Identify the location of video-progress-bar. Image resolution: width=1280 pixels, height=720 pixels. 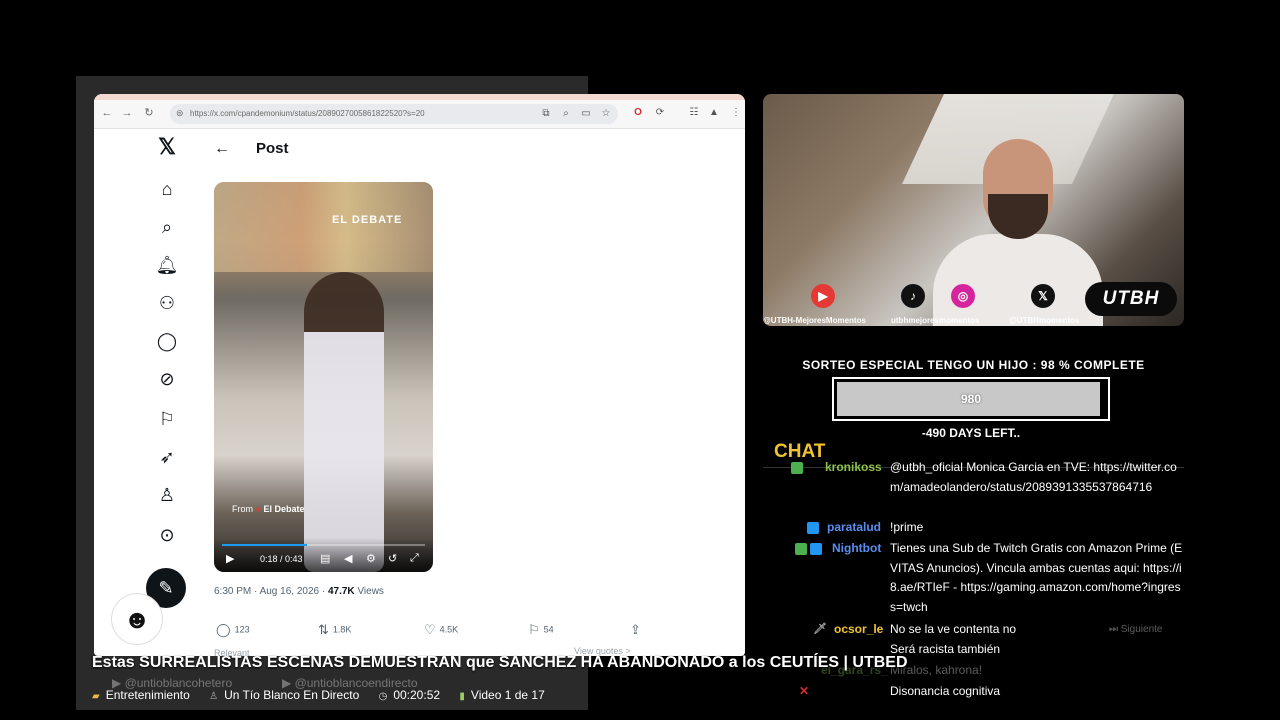
(323, 545).